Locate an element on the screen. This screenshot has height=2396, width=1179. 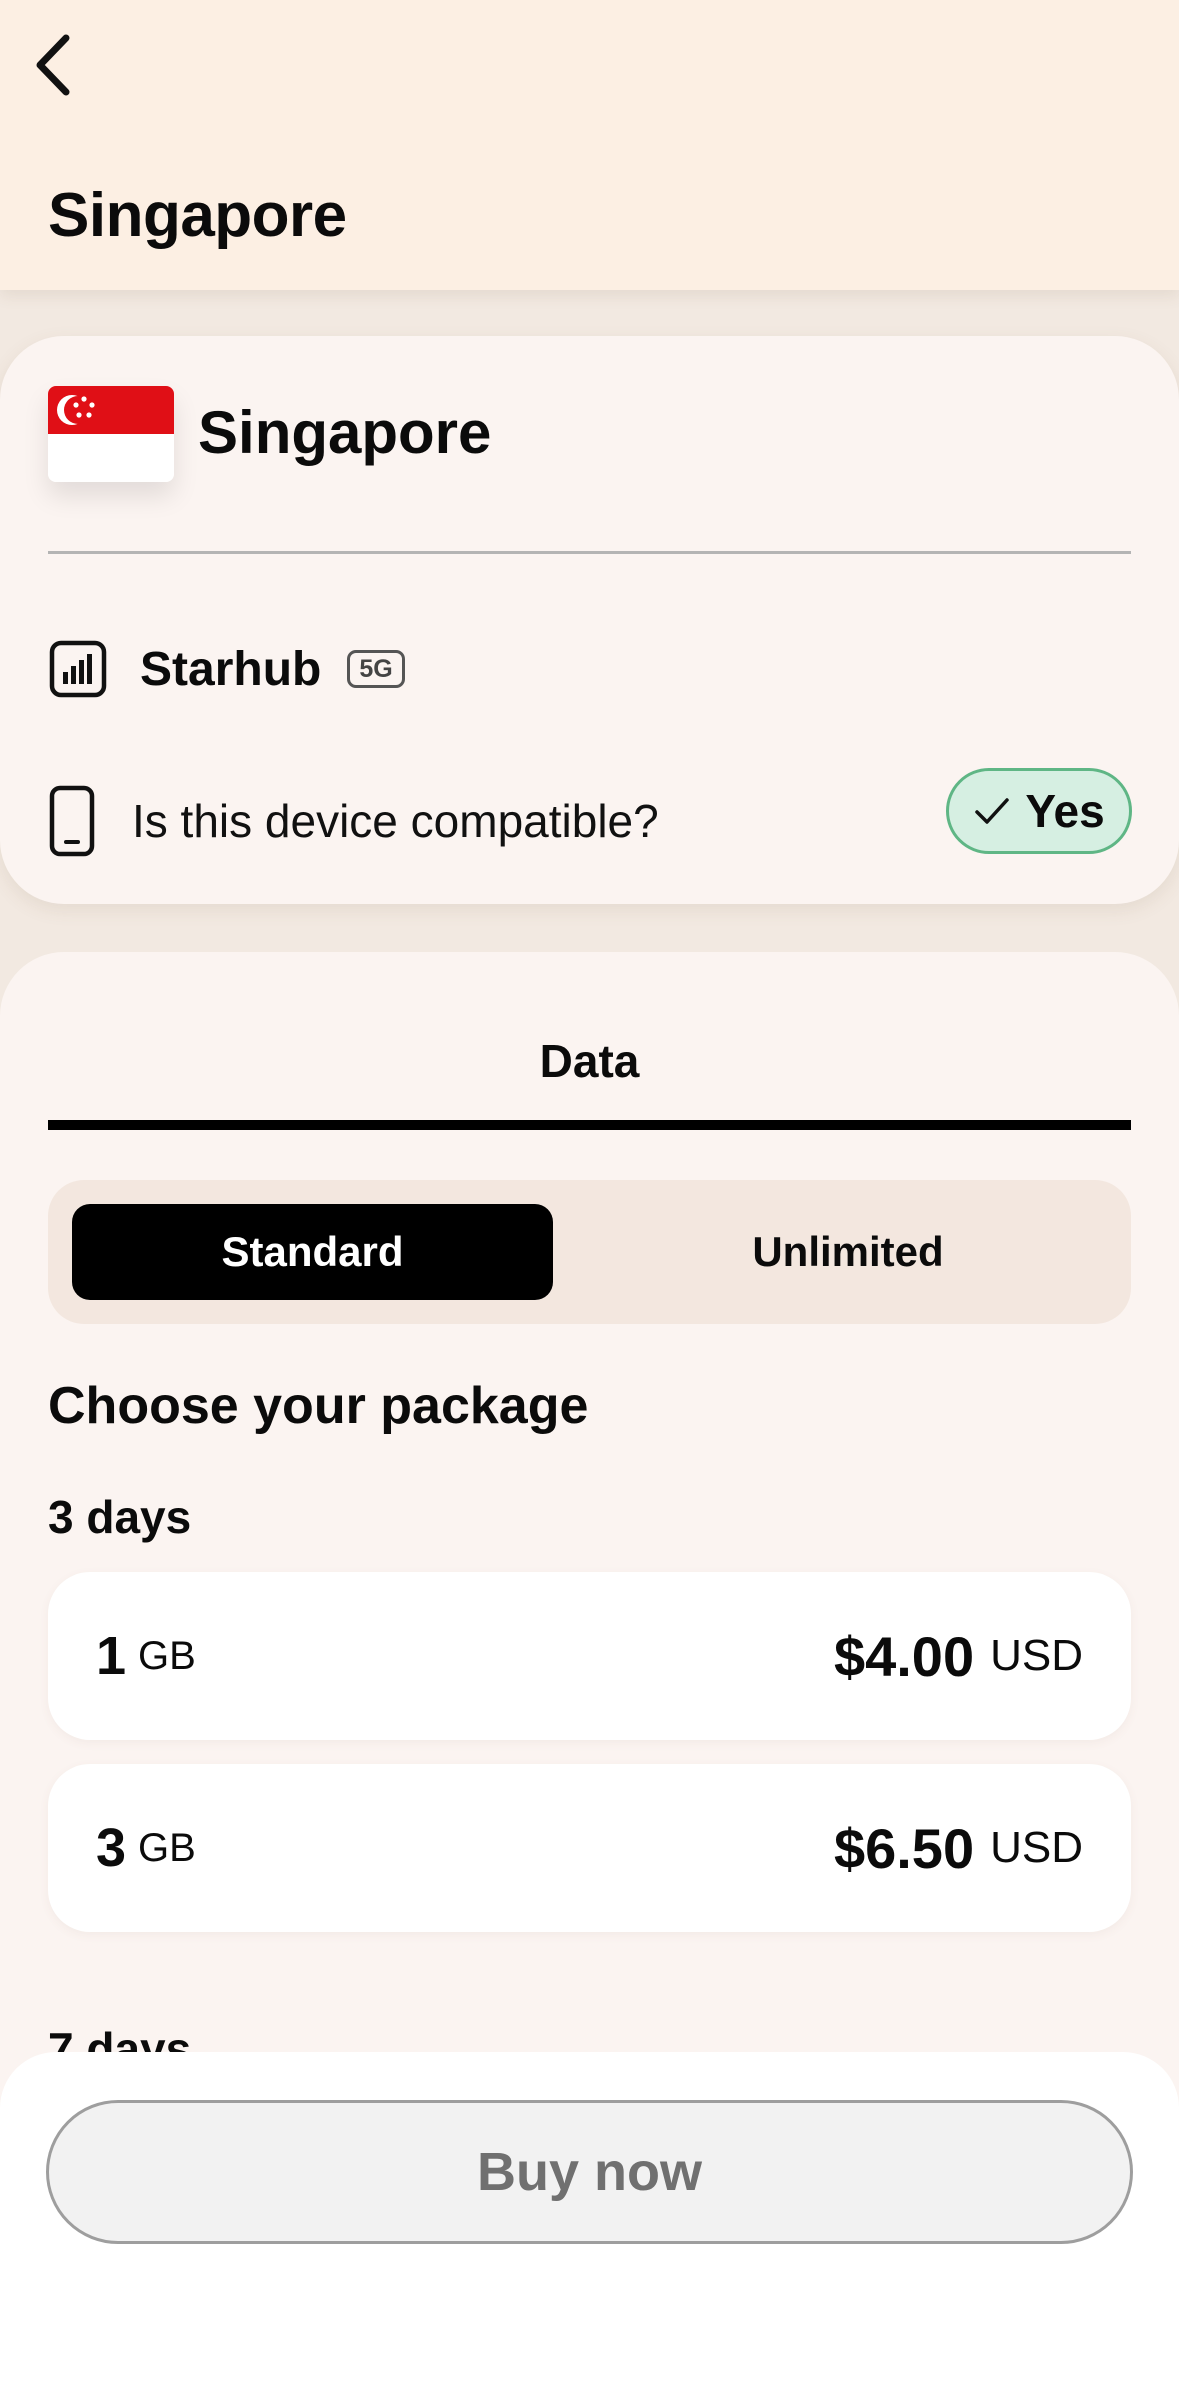
segment-standard: Standard is located at coordinates (312, 1252).